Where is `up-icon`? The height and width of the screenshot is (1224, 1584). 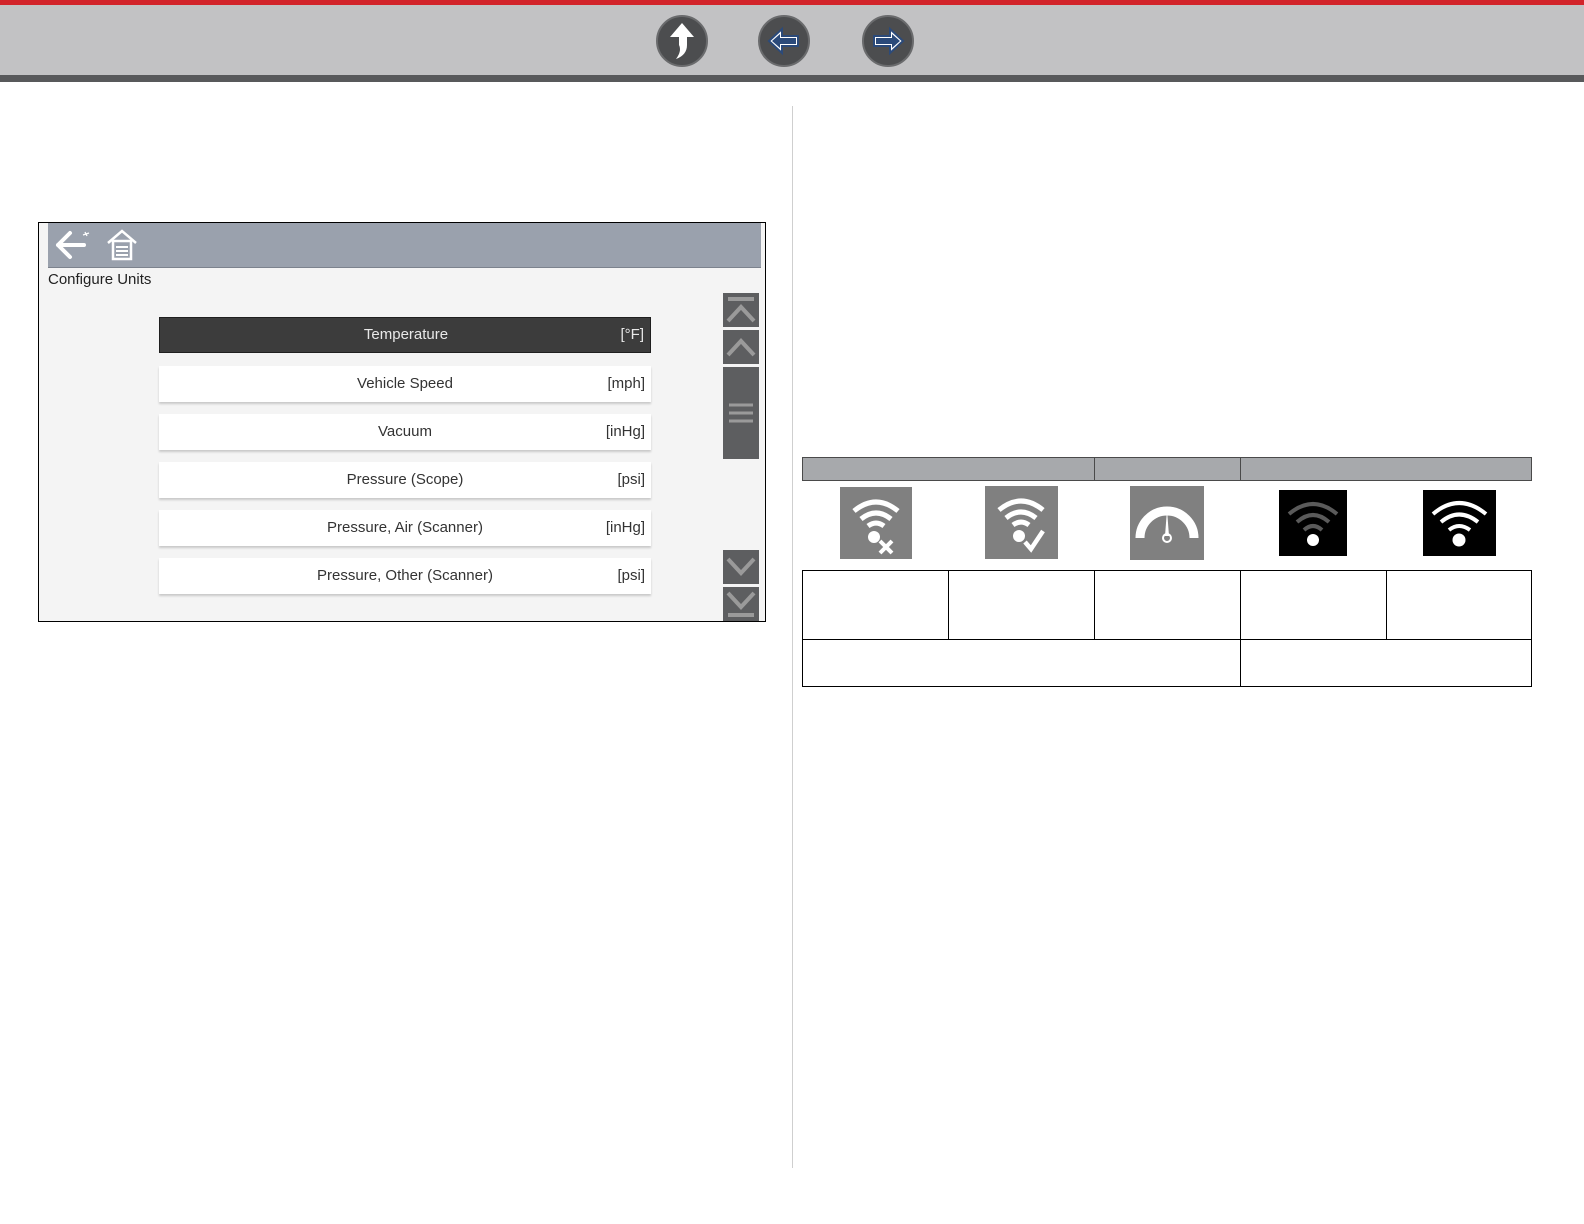
up-icon is located at coordinates (682, 41).